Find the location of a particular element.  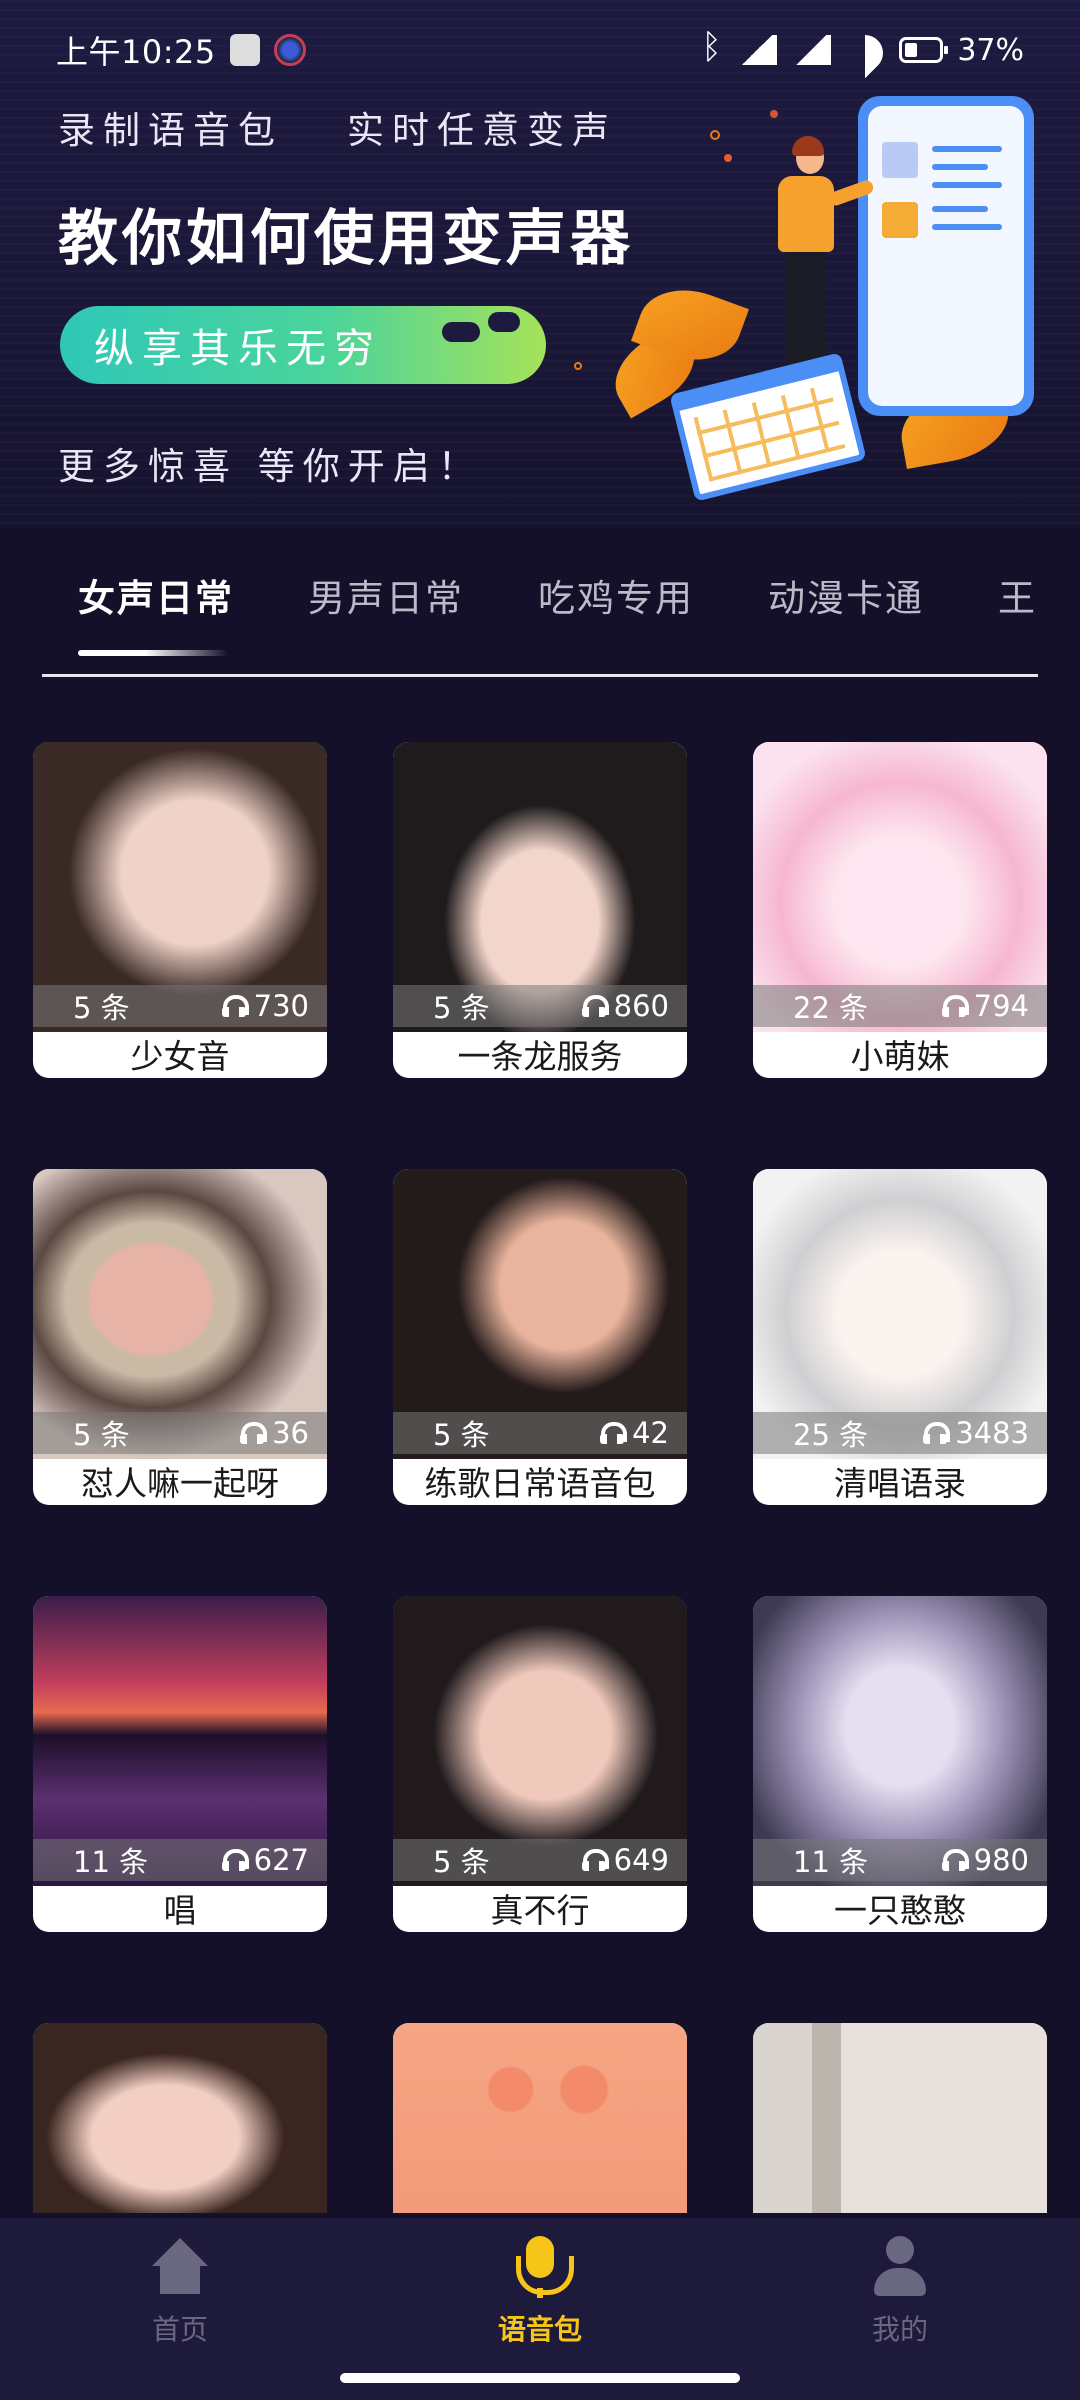

voice-pack-card: 11 条 980 一只憨憨 is located at coordinates (900, 1764).